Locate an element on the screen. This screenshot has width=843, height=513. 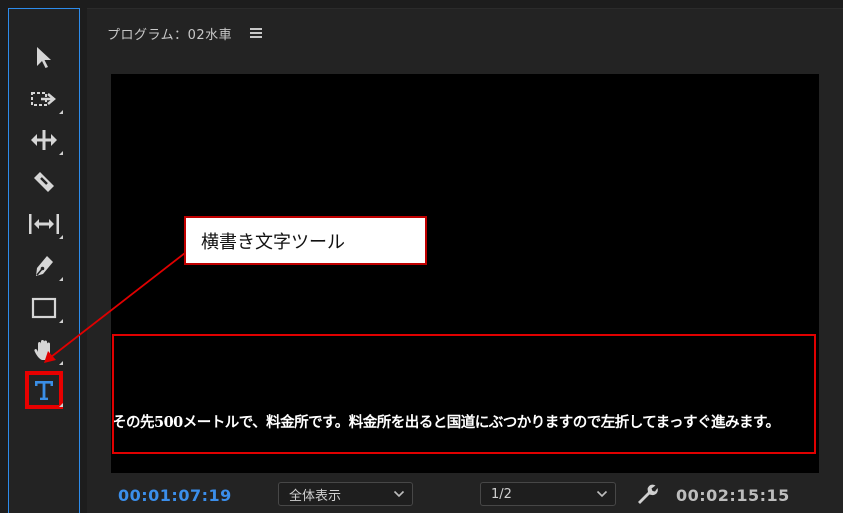
type-t-icon is located at coordinates (44, 390).